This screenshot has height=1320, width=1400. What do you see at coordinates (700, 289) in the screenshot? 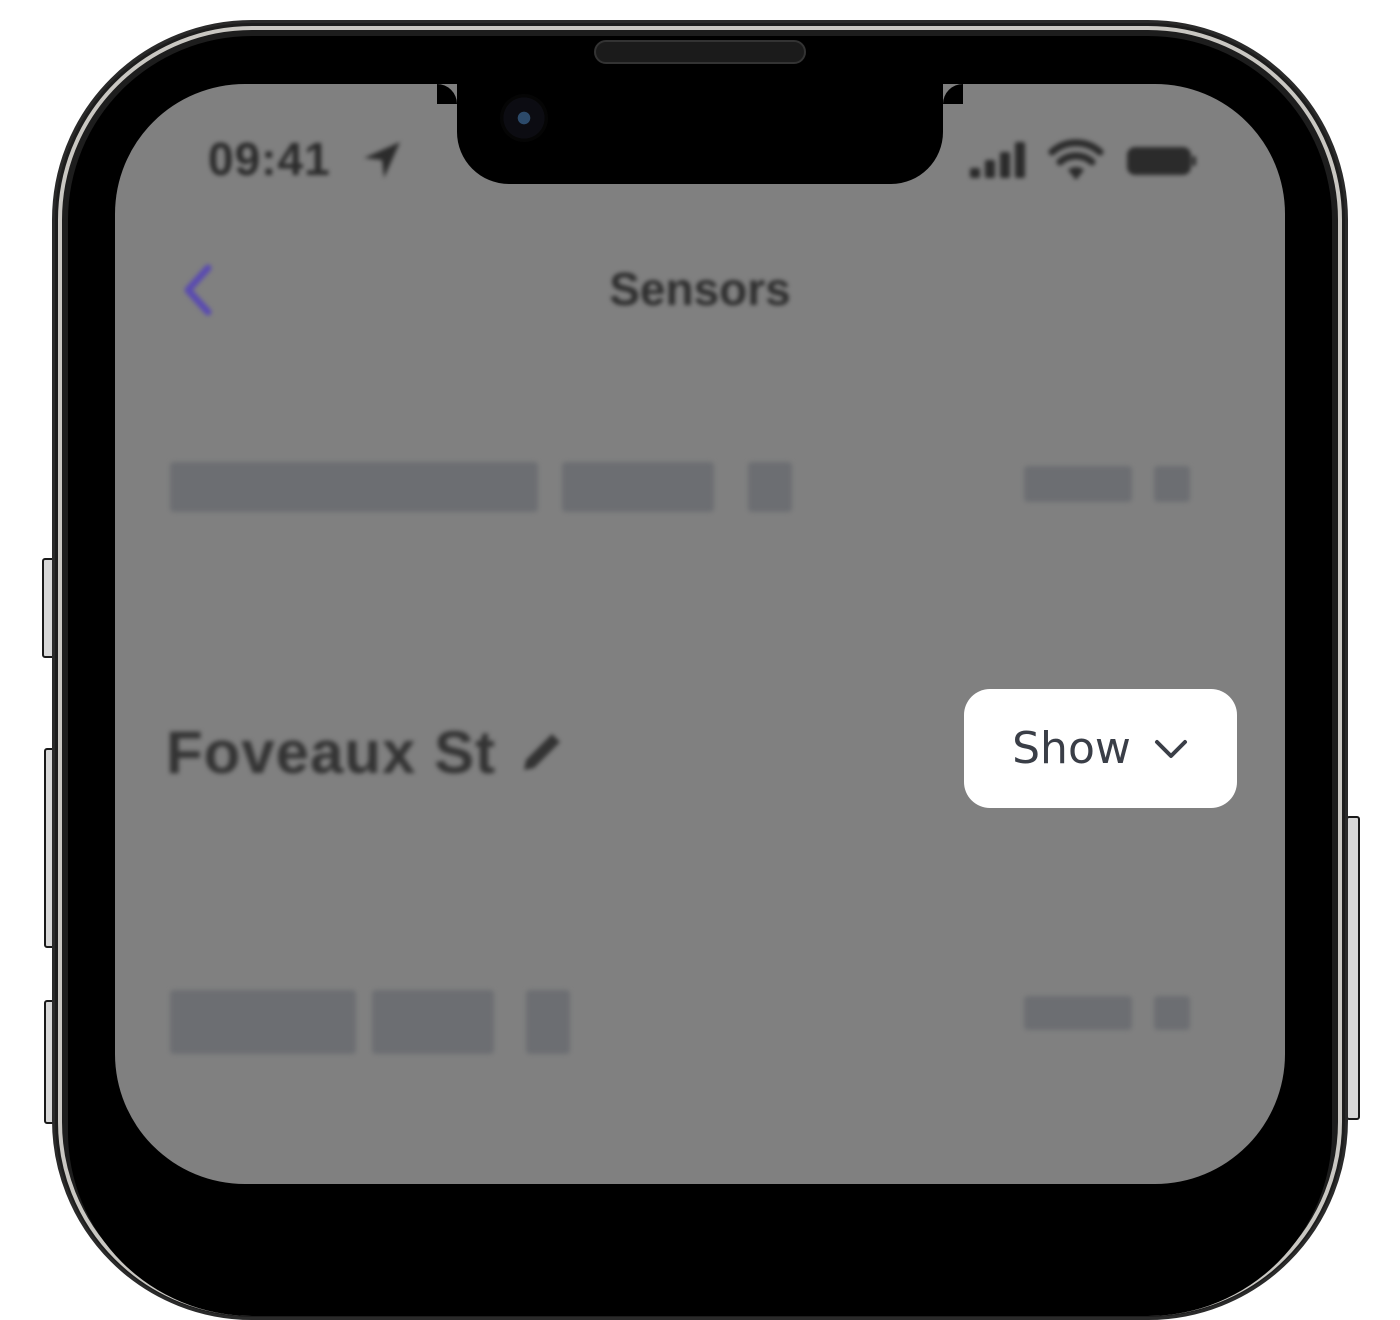
I see `page-title: Sensors` at bounding box center [700, 289].